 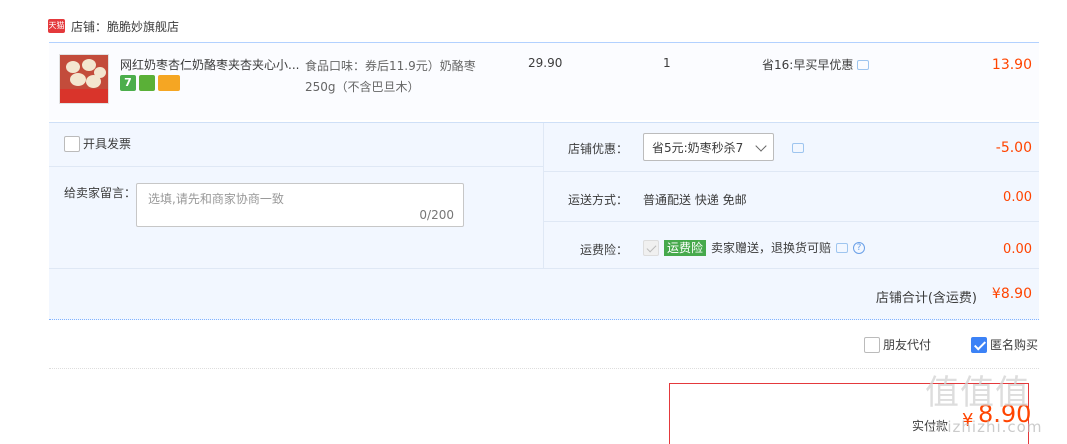 What do you see at coordinates (985, 427) in the screenshot?
I see `watermark-url: zhizhizhi.com` at bounding box center [985, 427].